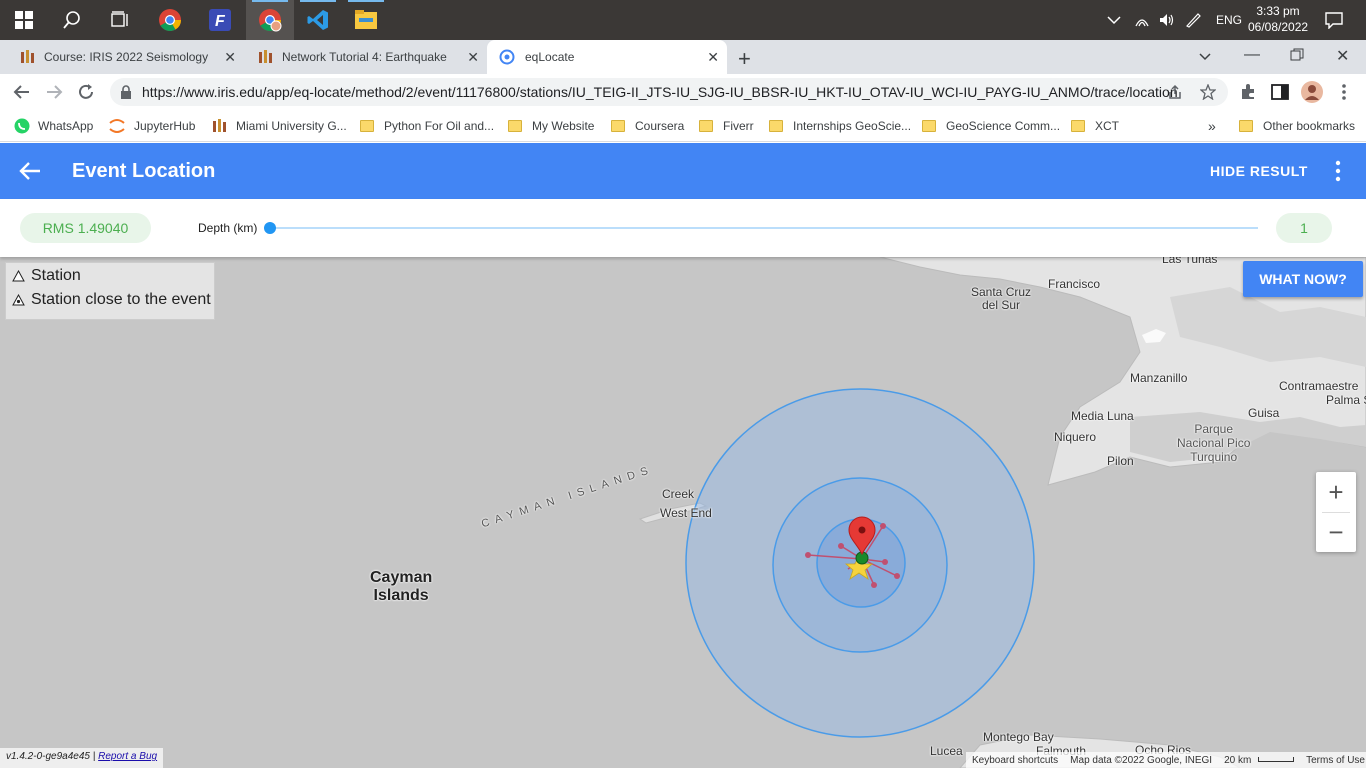 The width and height of the screenshot is (1366, 768). Describe the element at coordinates (1259, 171) in the screenshot. I see `hide-result-button: HIDE RESULT` at that location.